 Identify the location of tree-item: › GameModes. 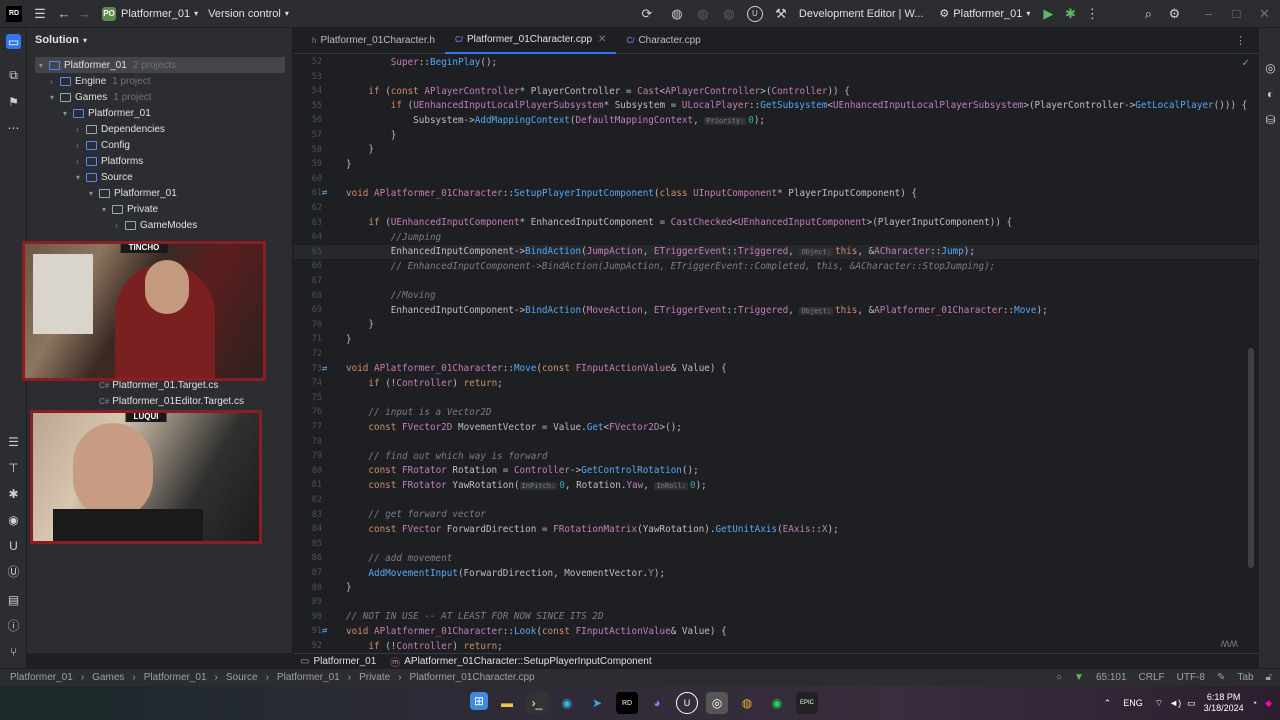
(156, 225).